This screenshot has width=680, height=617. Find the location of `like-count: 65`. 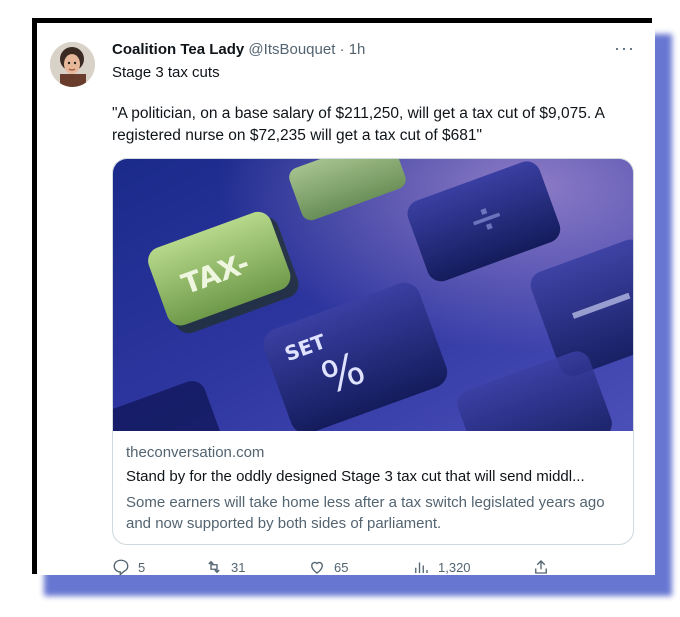

like-count: 65 is located at coordinates (341, 567).